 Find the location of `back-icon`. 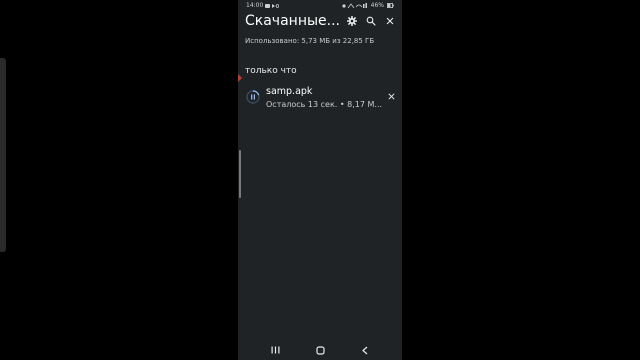

back-icon is located at coordinates (365, 350).